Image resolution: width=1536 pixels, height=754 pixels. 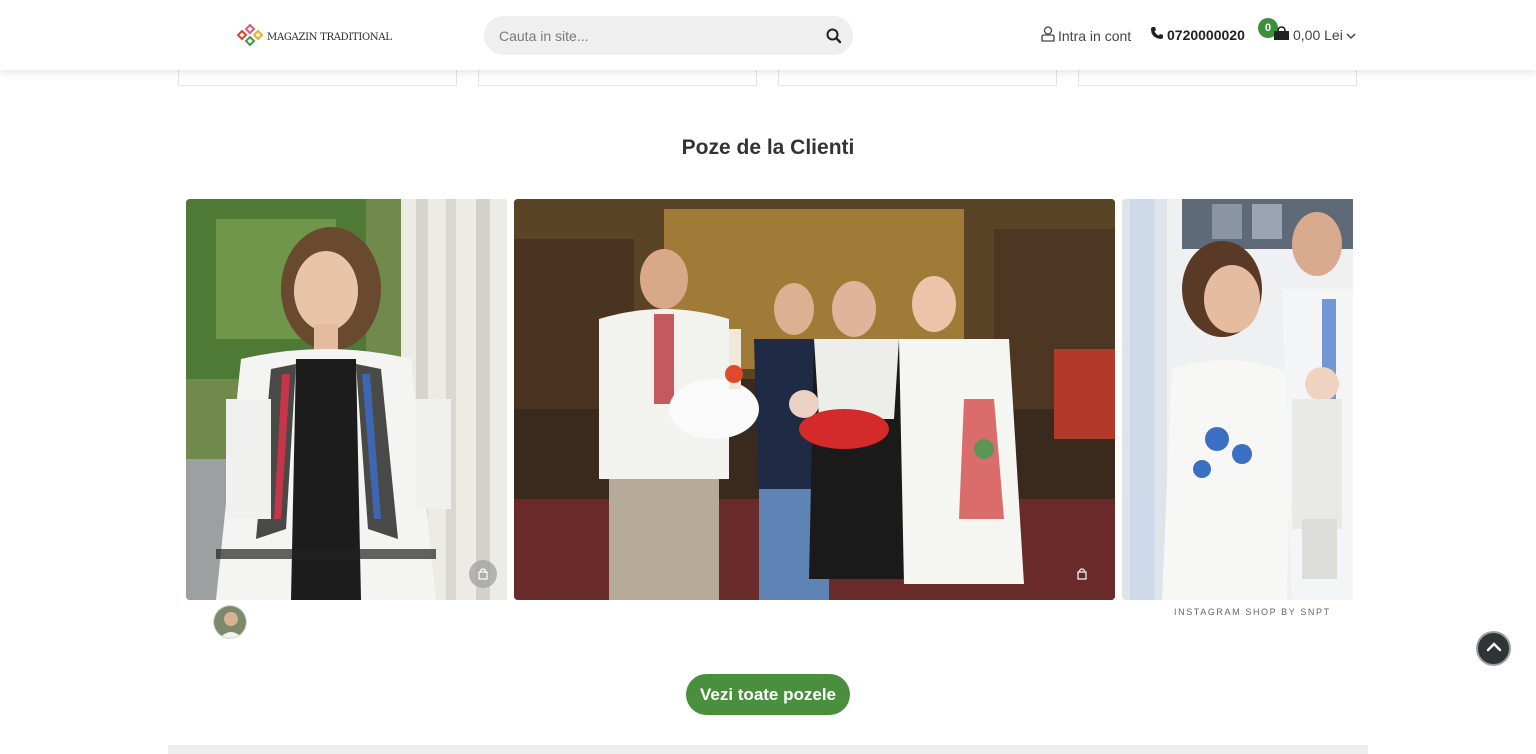 I want to click on cart-total: 0,00 Lei, so click(x=1318, y=35).